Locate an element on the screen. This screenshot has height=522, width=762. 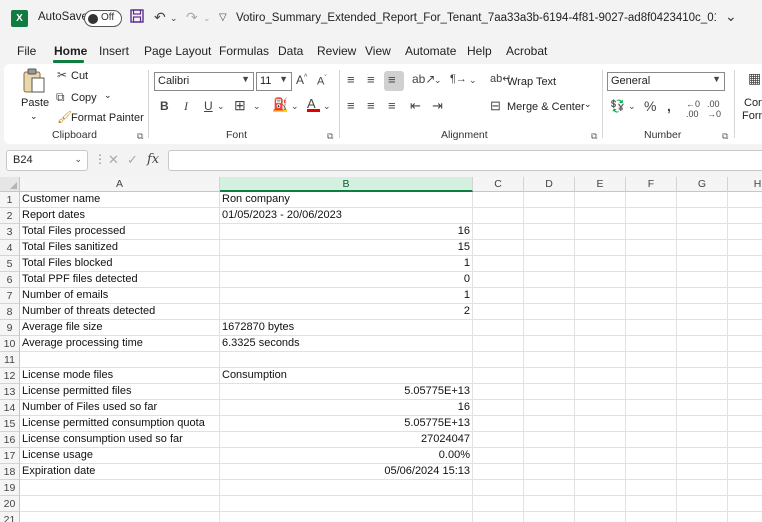
cell-a3: Total Files processed is located at coordinates (120, 232).